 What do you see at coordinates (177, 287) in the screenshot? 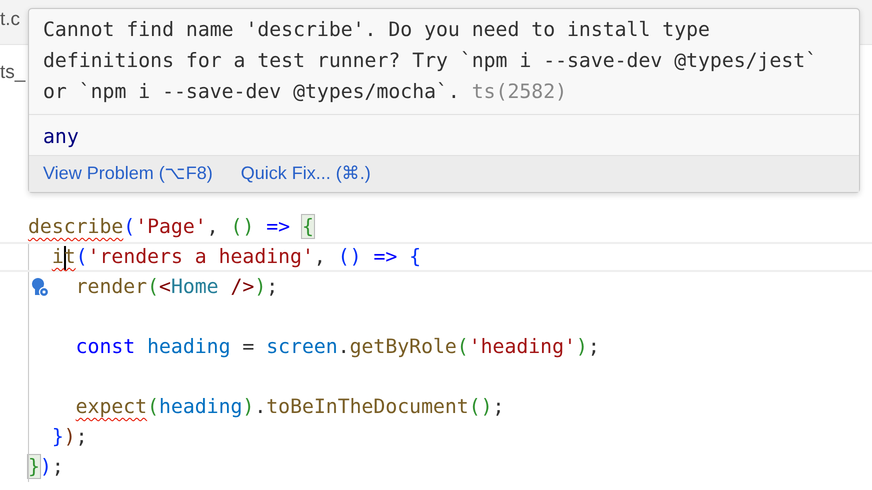
I see `code-line: render(<Home />);` at bounding box center [177, 287].